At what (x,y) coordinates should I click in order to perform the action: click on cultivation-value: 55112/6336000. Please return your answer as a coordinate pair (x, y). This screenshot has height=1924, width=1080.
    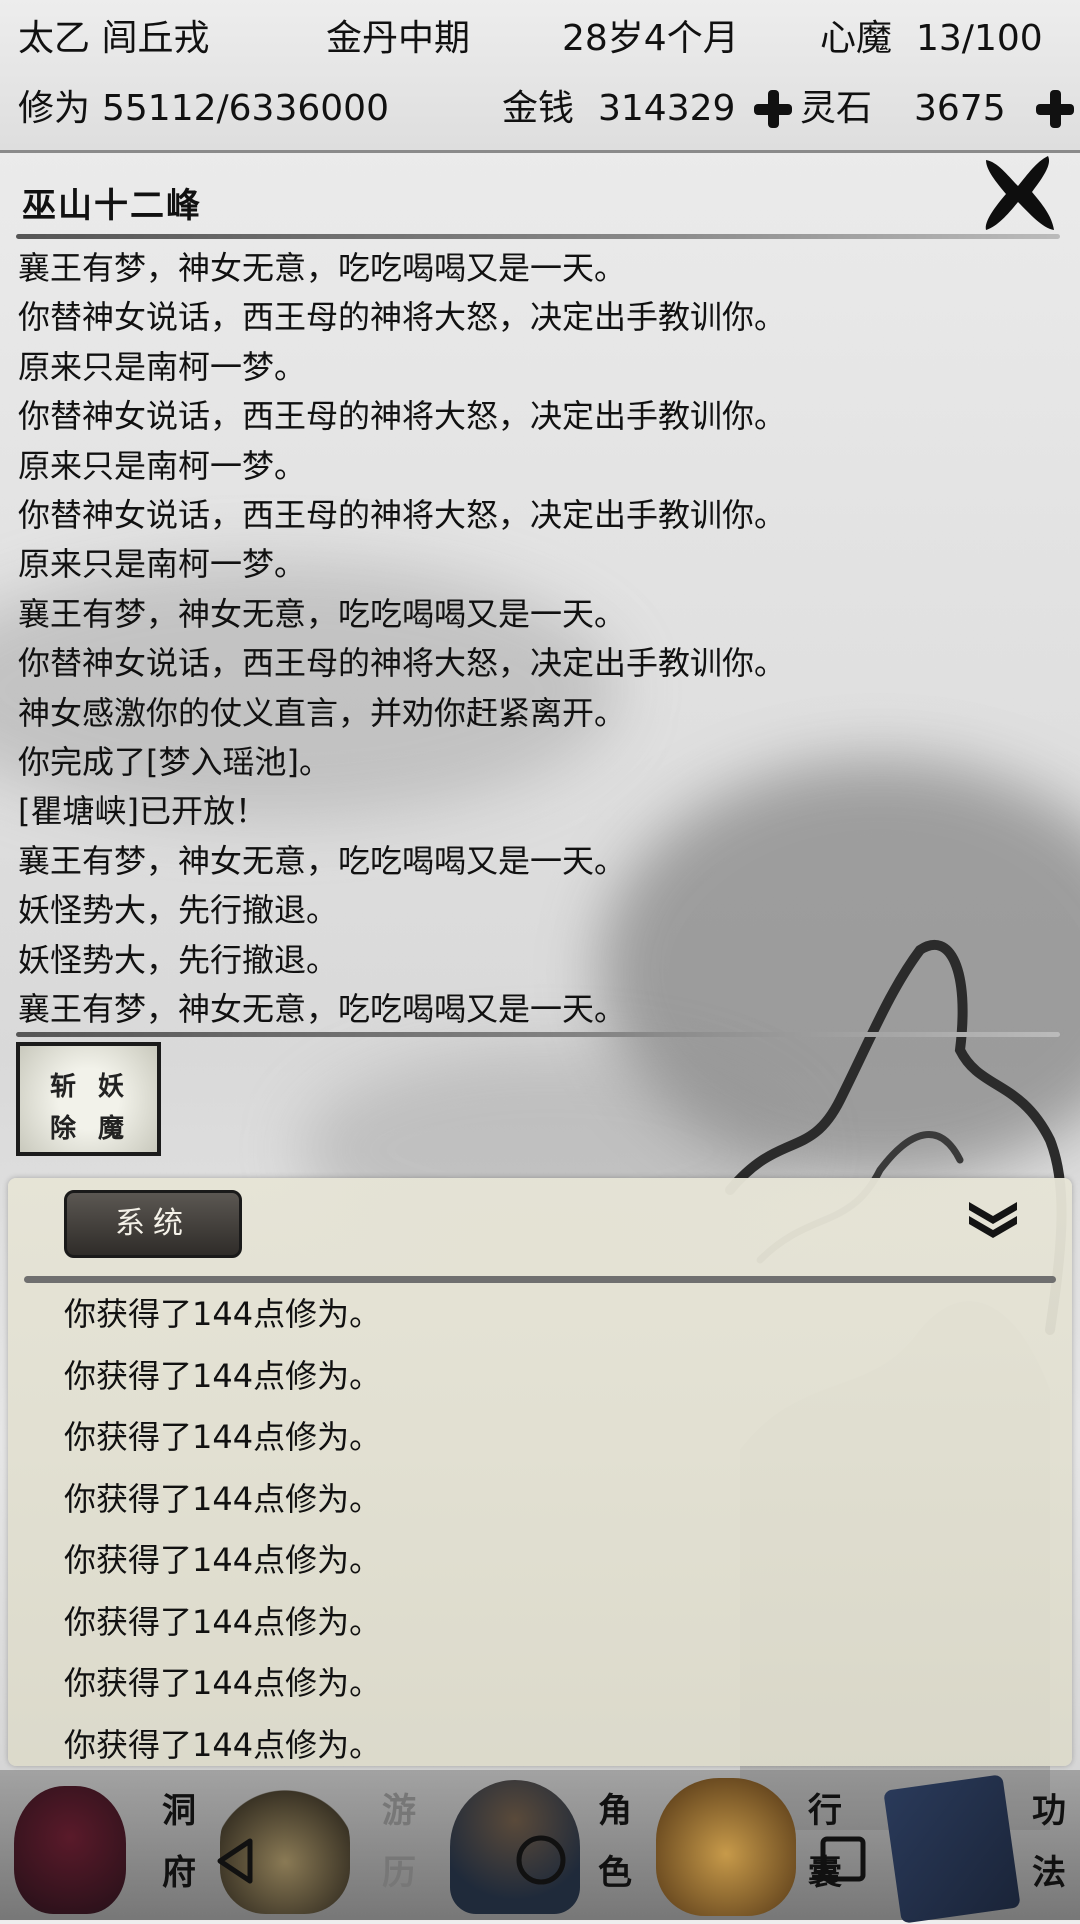
    Looking at the image, I should click on (245, 108).